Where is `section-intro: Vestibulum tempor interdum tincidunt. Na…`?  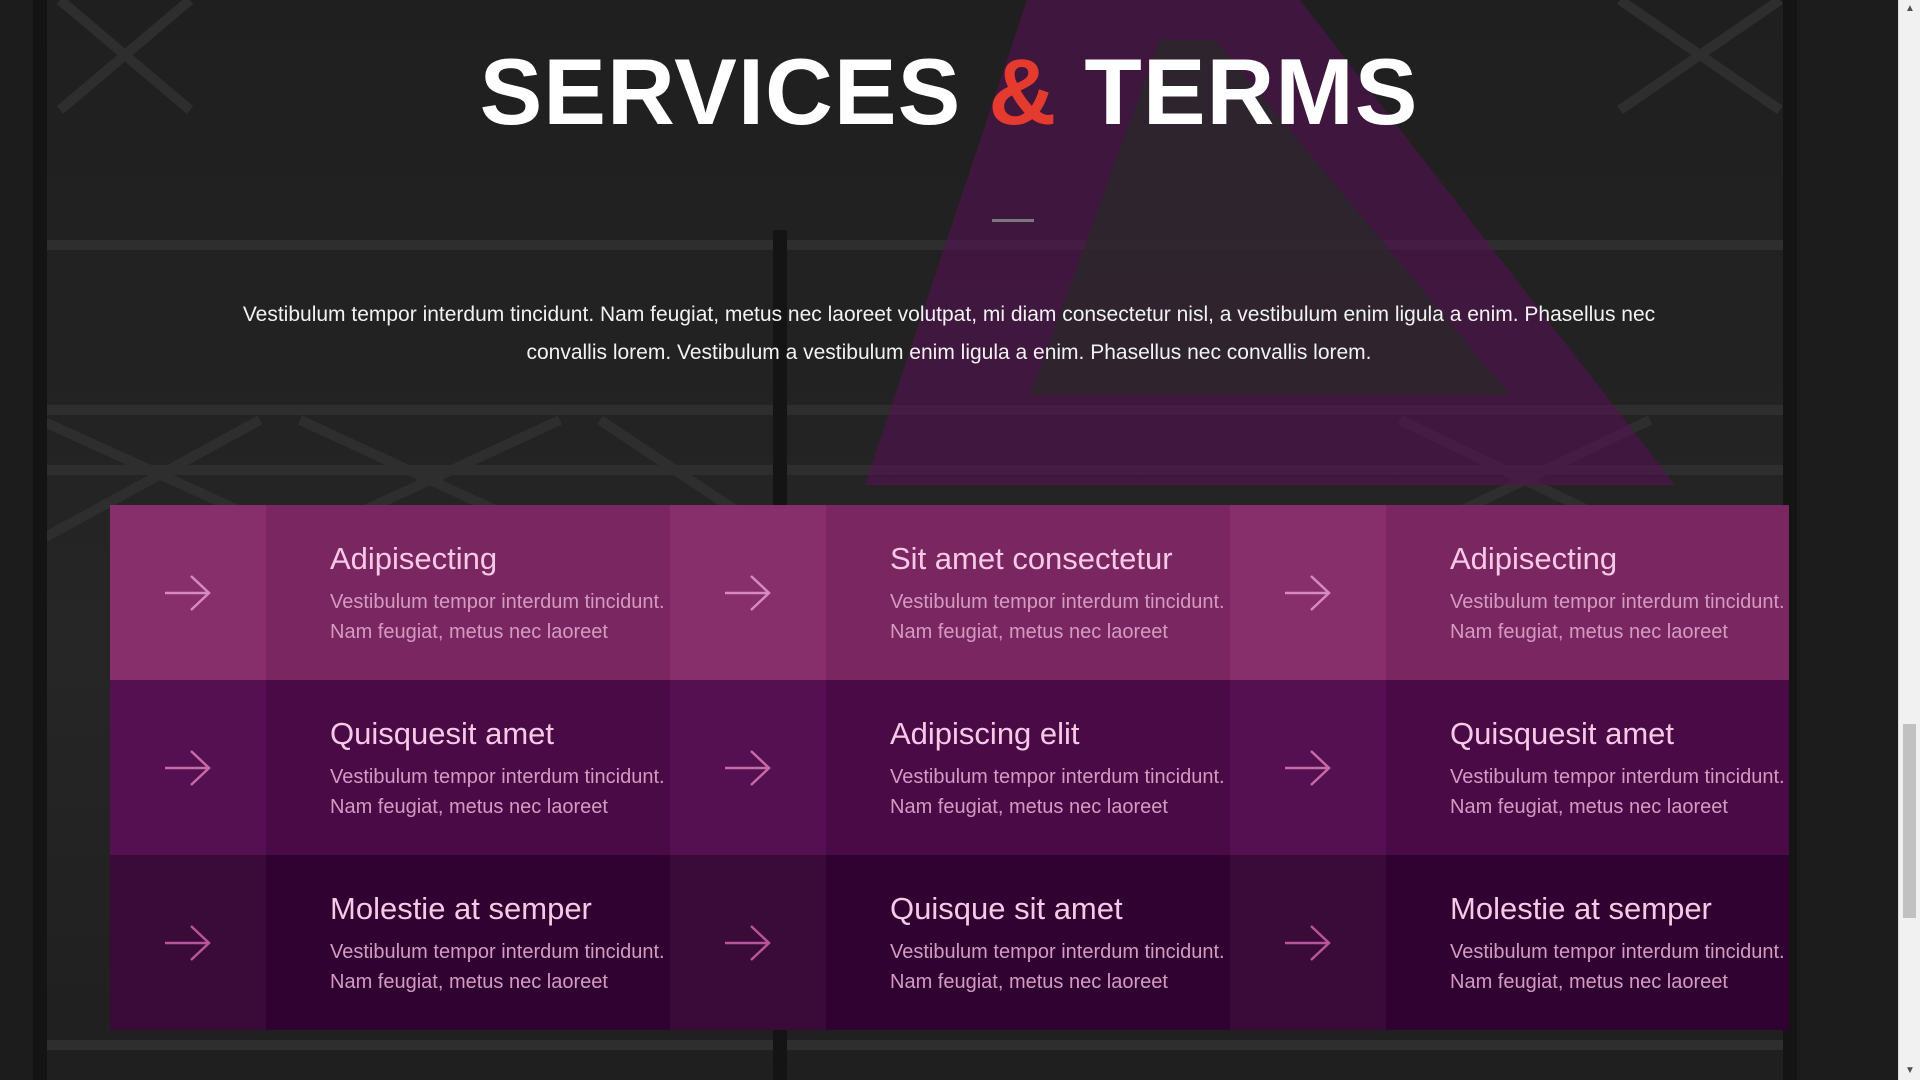 section-intro: Vestibulum tempor interdum tincidunt. Na… is located at coordinates (949, 334).